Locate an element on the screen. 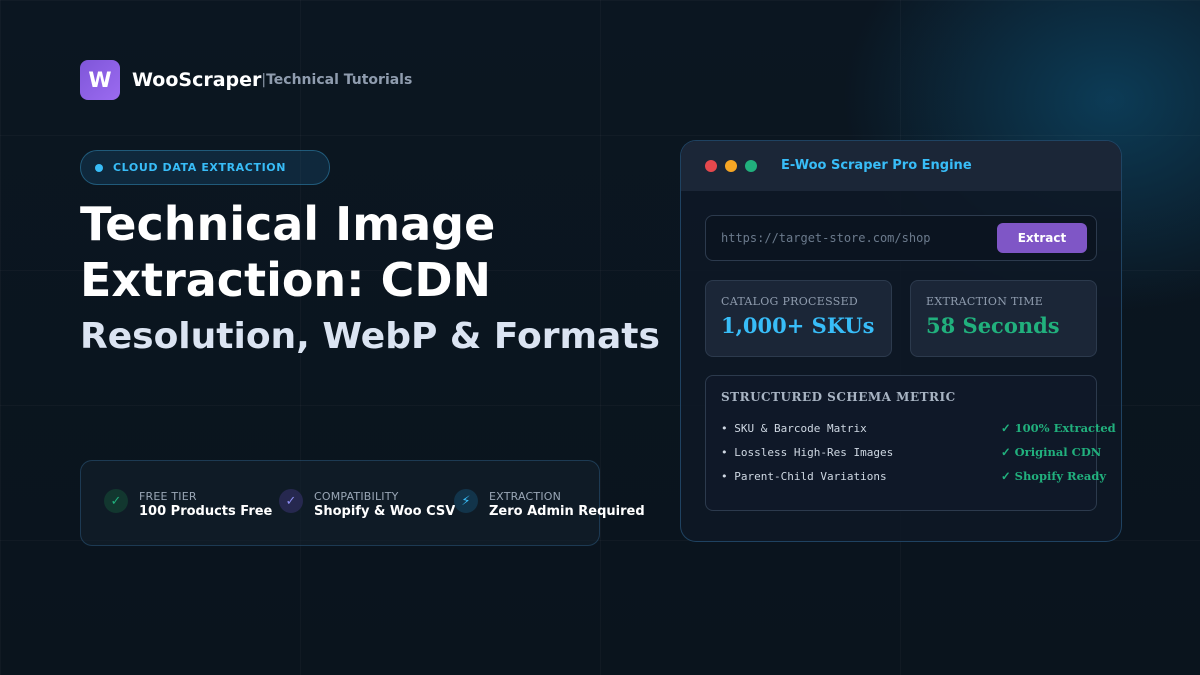  badge-label: CLOUD DATA EXTRACTION is located at coordinates (200, 167).